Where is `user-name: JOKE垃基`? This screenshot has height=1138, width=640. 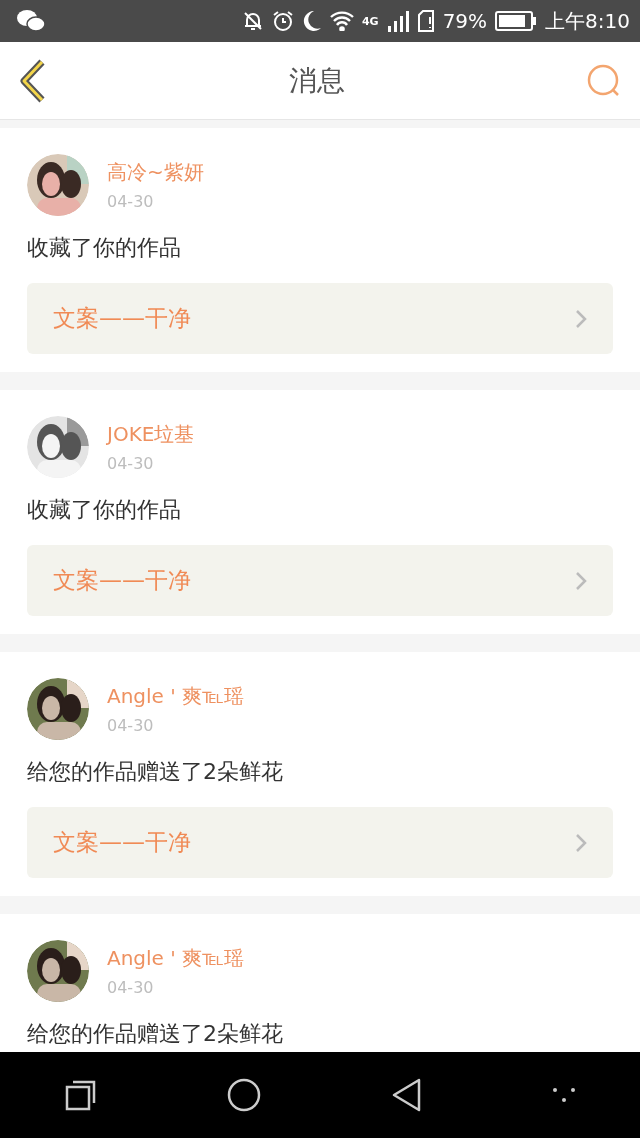 user-name: JOKE垃基 is located at coordinates (151, 434).